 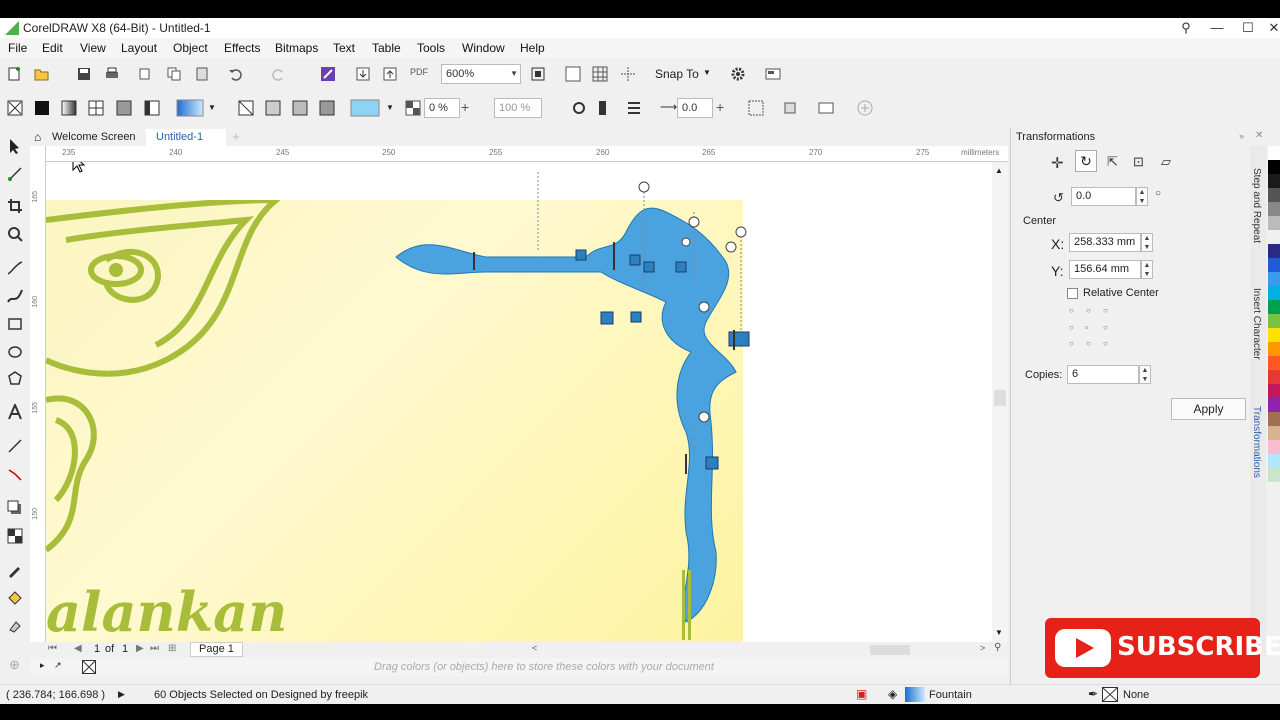 I want to click on palette-menu-icon: ▸, so click(x=42, y=665).